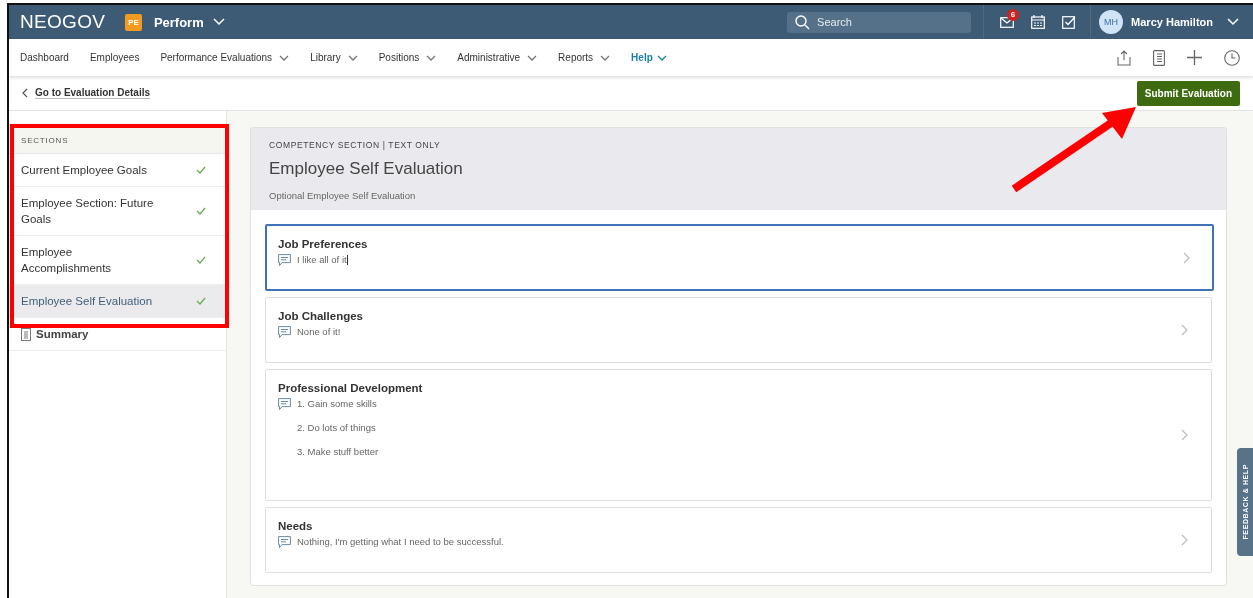 The image size is (1253, 598). I want to click on chevron-left-icon, so click(25, 93).